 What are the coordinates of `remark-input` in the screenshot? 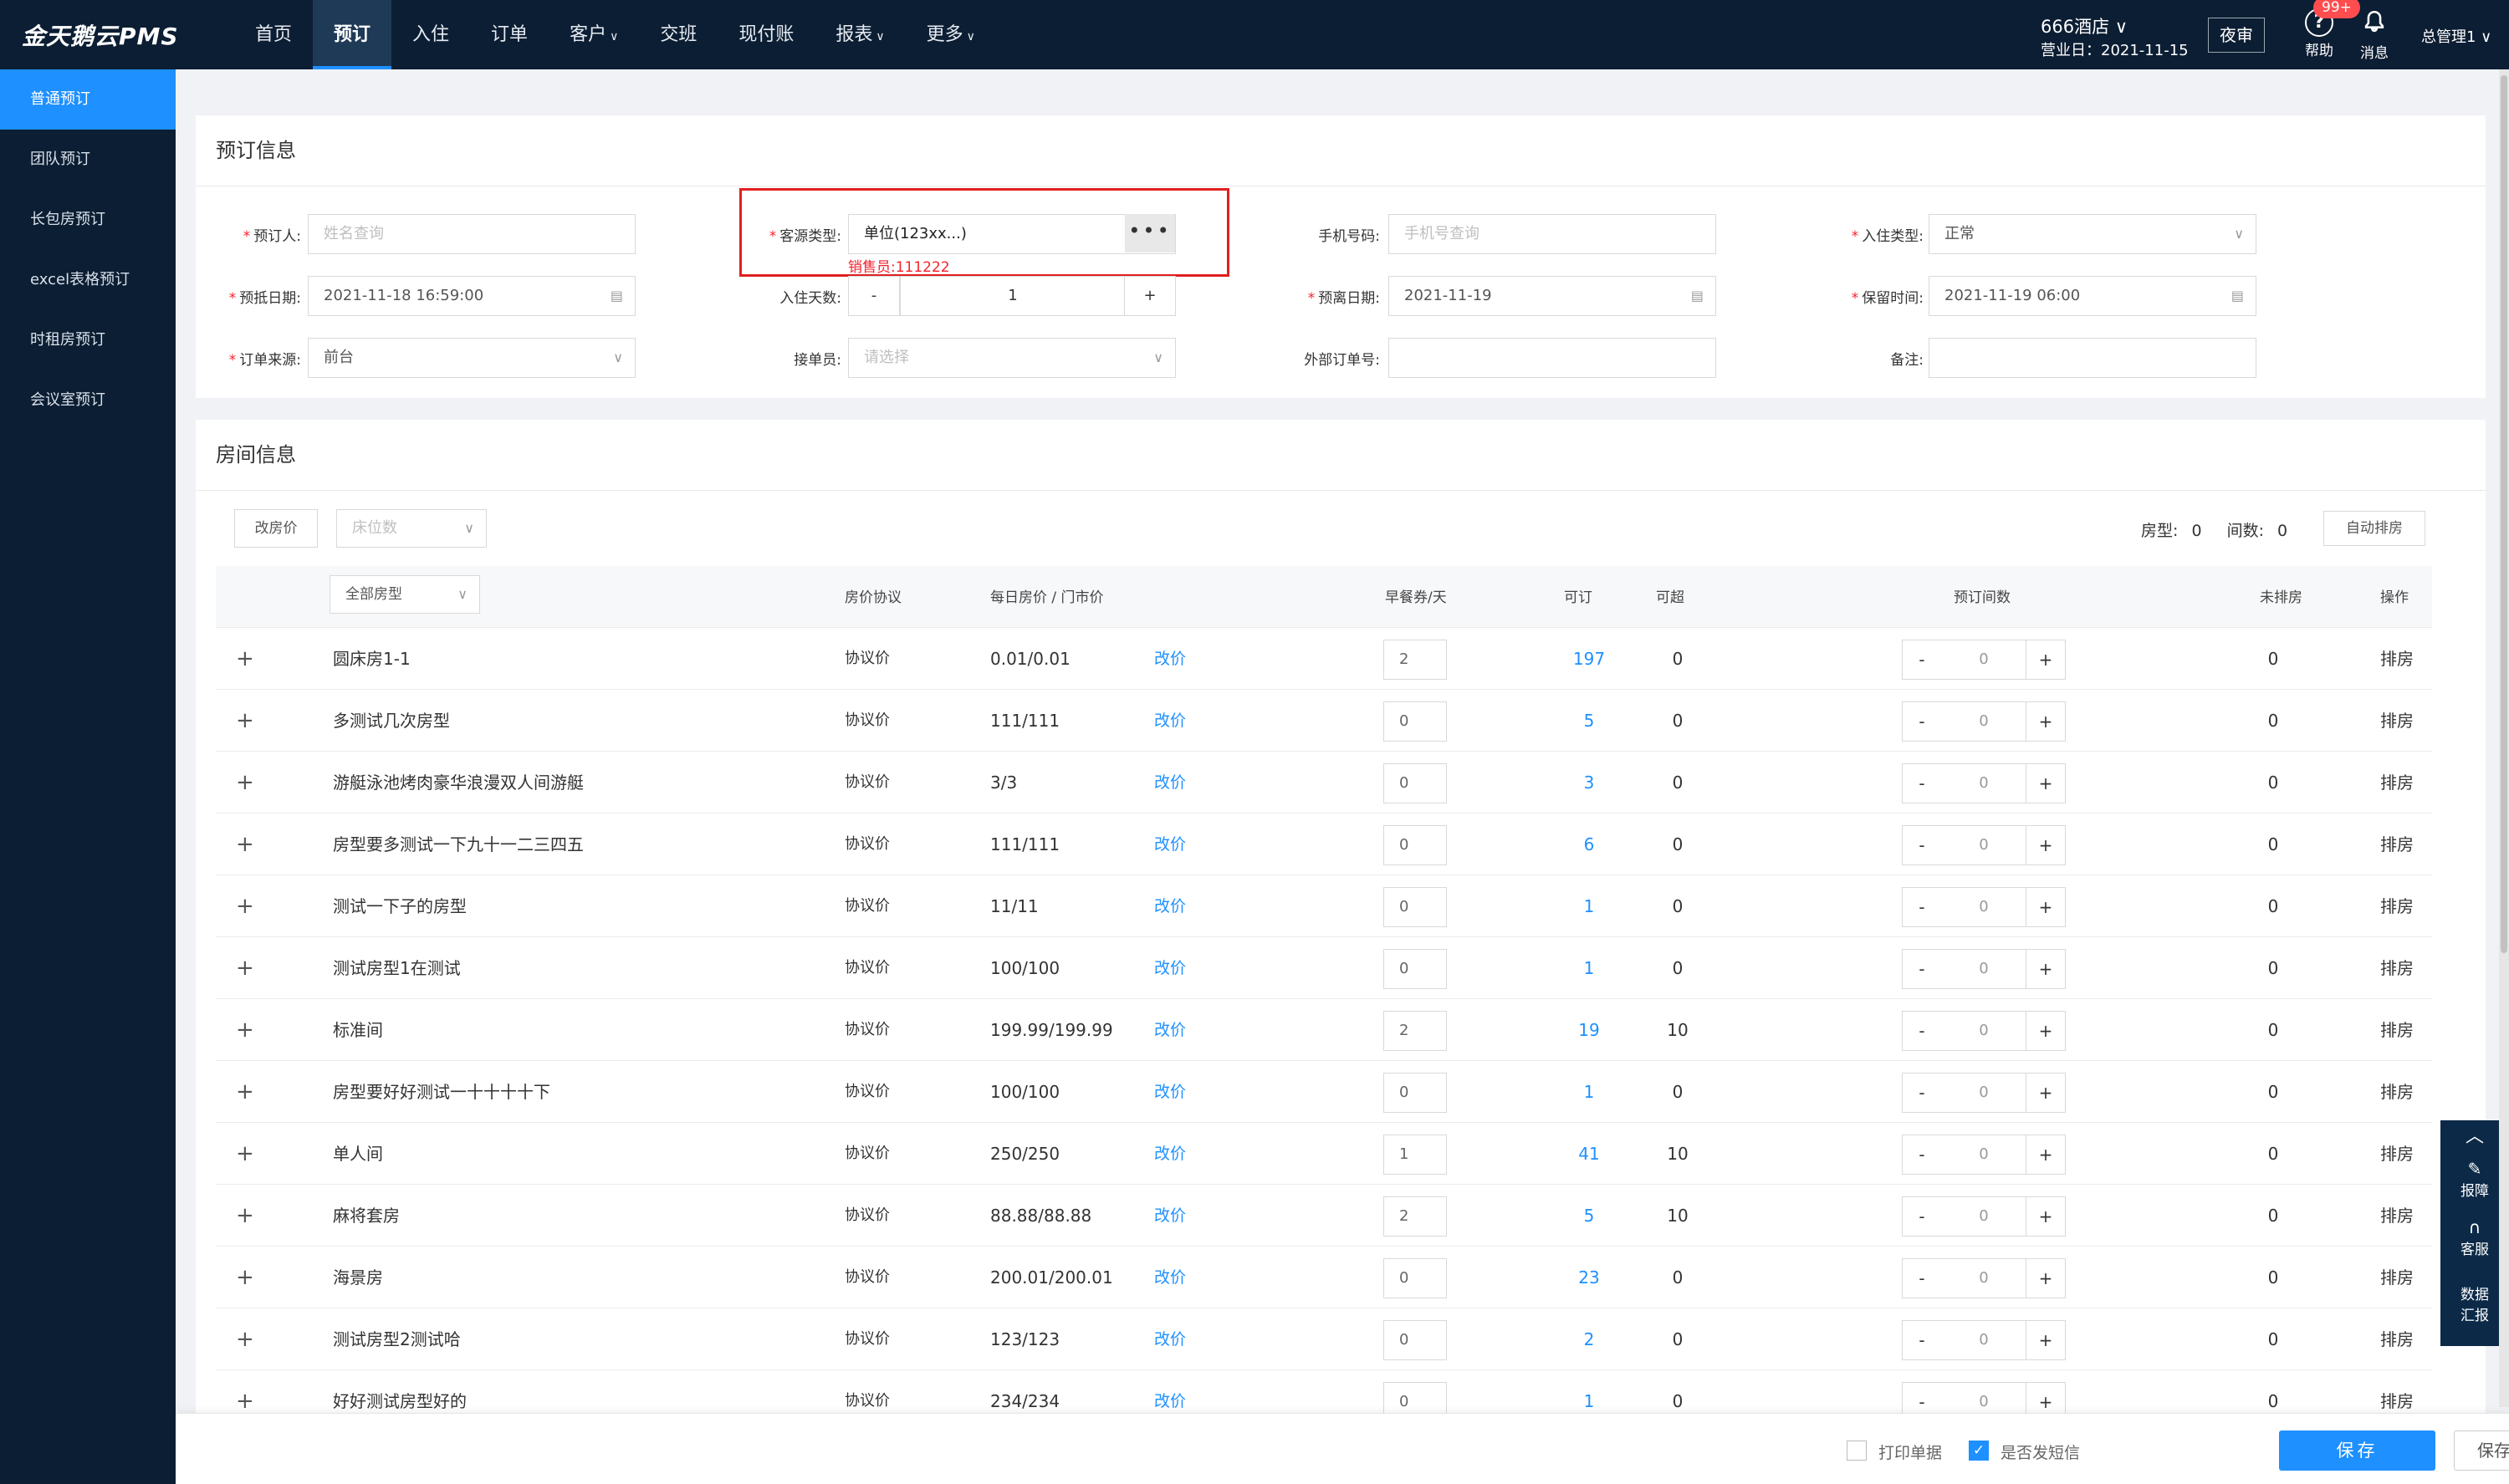 It's located at (2093, 358).